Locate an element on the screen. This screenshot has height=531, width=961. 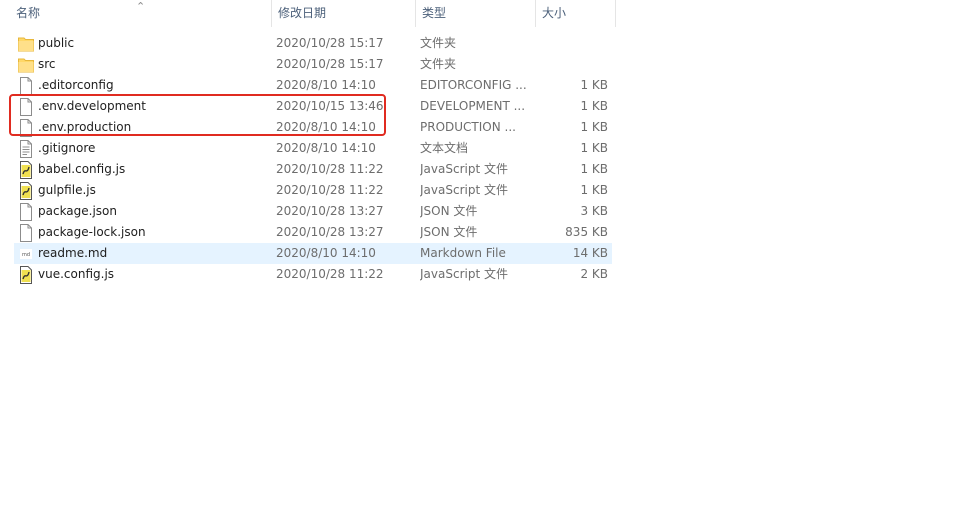
column-header-type-label: 类型 is located at coordinates (434, 13).